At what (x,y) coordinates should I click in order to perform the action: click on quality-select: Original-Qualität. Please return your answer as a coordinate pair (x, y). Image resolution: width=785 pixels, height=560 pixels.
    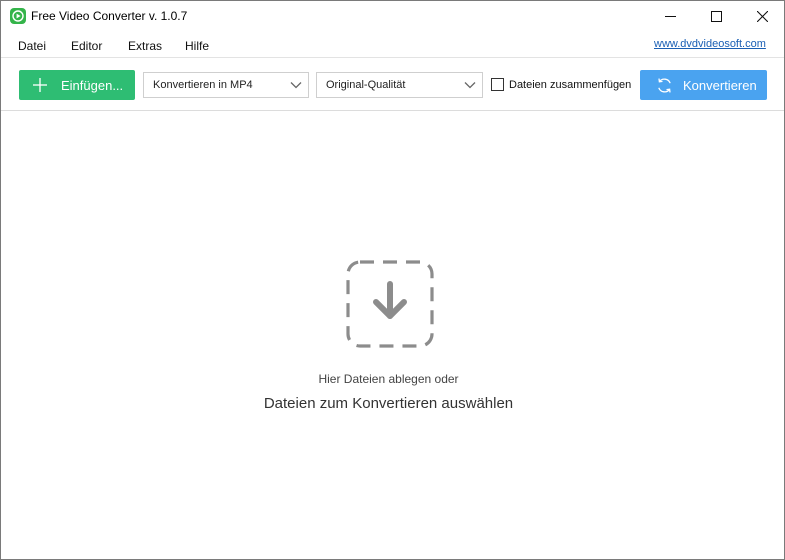
    Looking at the image, I should click on (399, 85).